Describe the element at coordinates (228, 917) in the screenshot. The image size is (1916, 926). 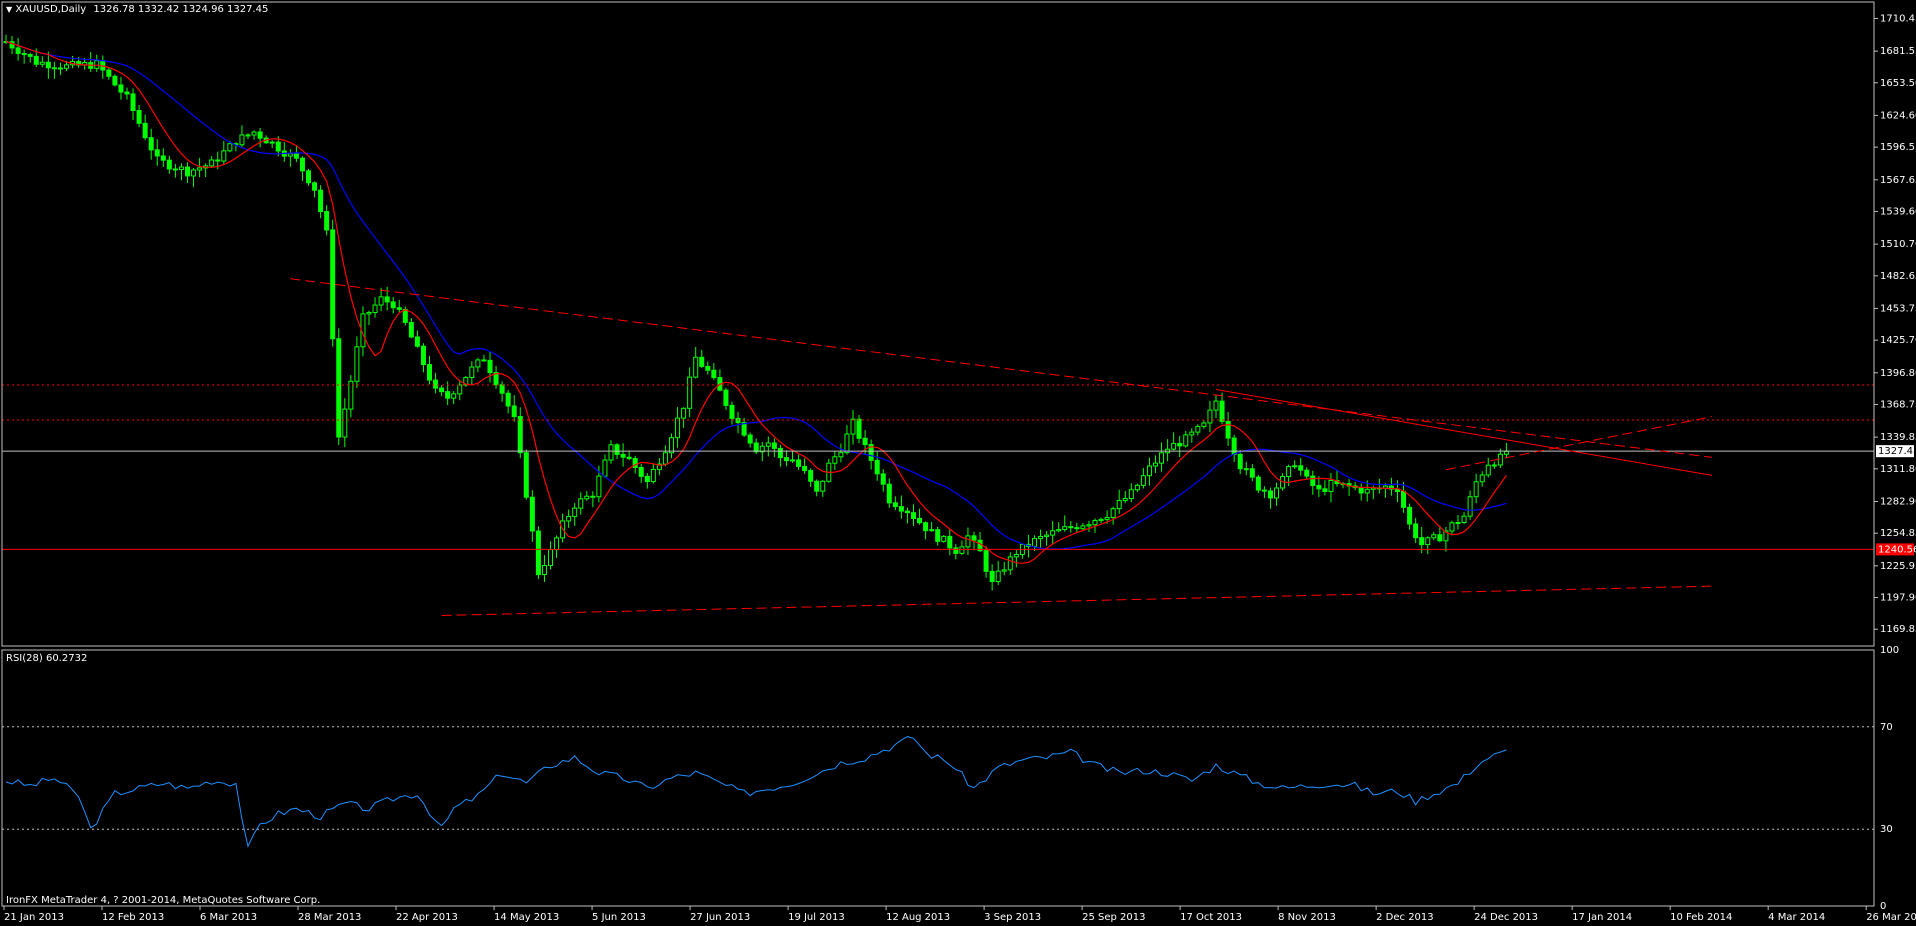
I see `x-tick-label: 6 Mar 2013` at that location.